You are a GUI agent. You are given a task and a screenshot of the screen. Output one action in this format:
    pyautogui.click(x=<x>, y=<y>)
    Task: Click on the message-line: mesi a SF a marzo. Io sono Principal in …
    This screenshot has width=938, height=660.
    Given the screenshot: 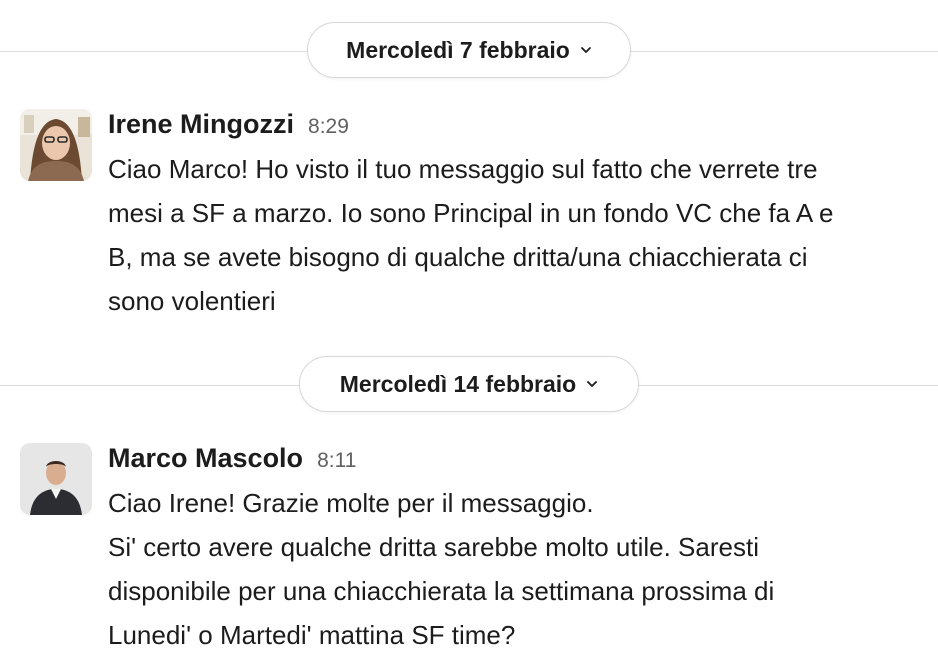 What is the action you would take?
    pyautogui.click(x=471, y=213)
    